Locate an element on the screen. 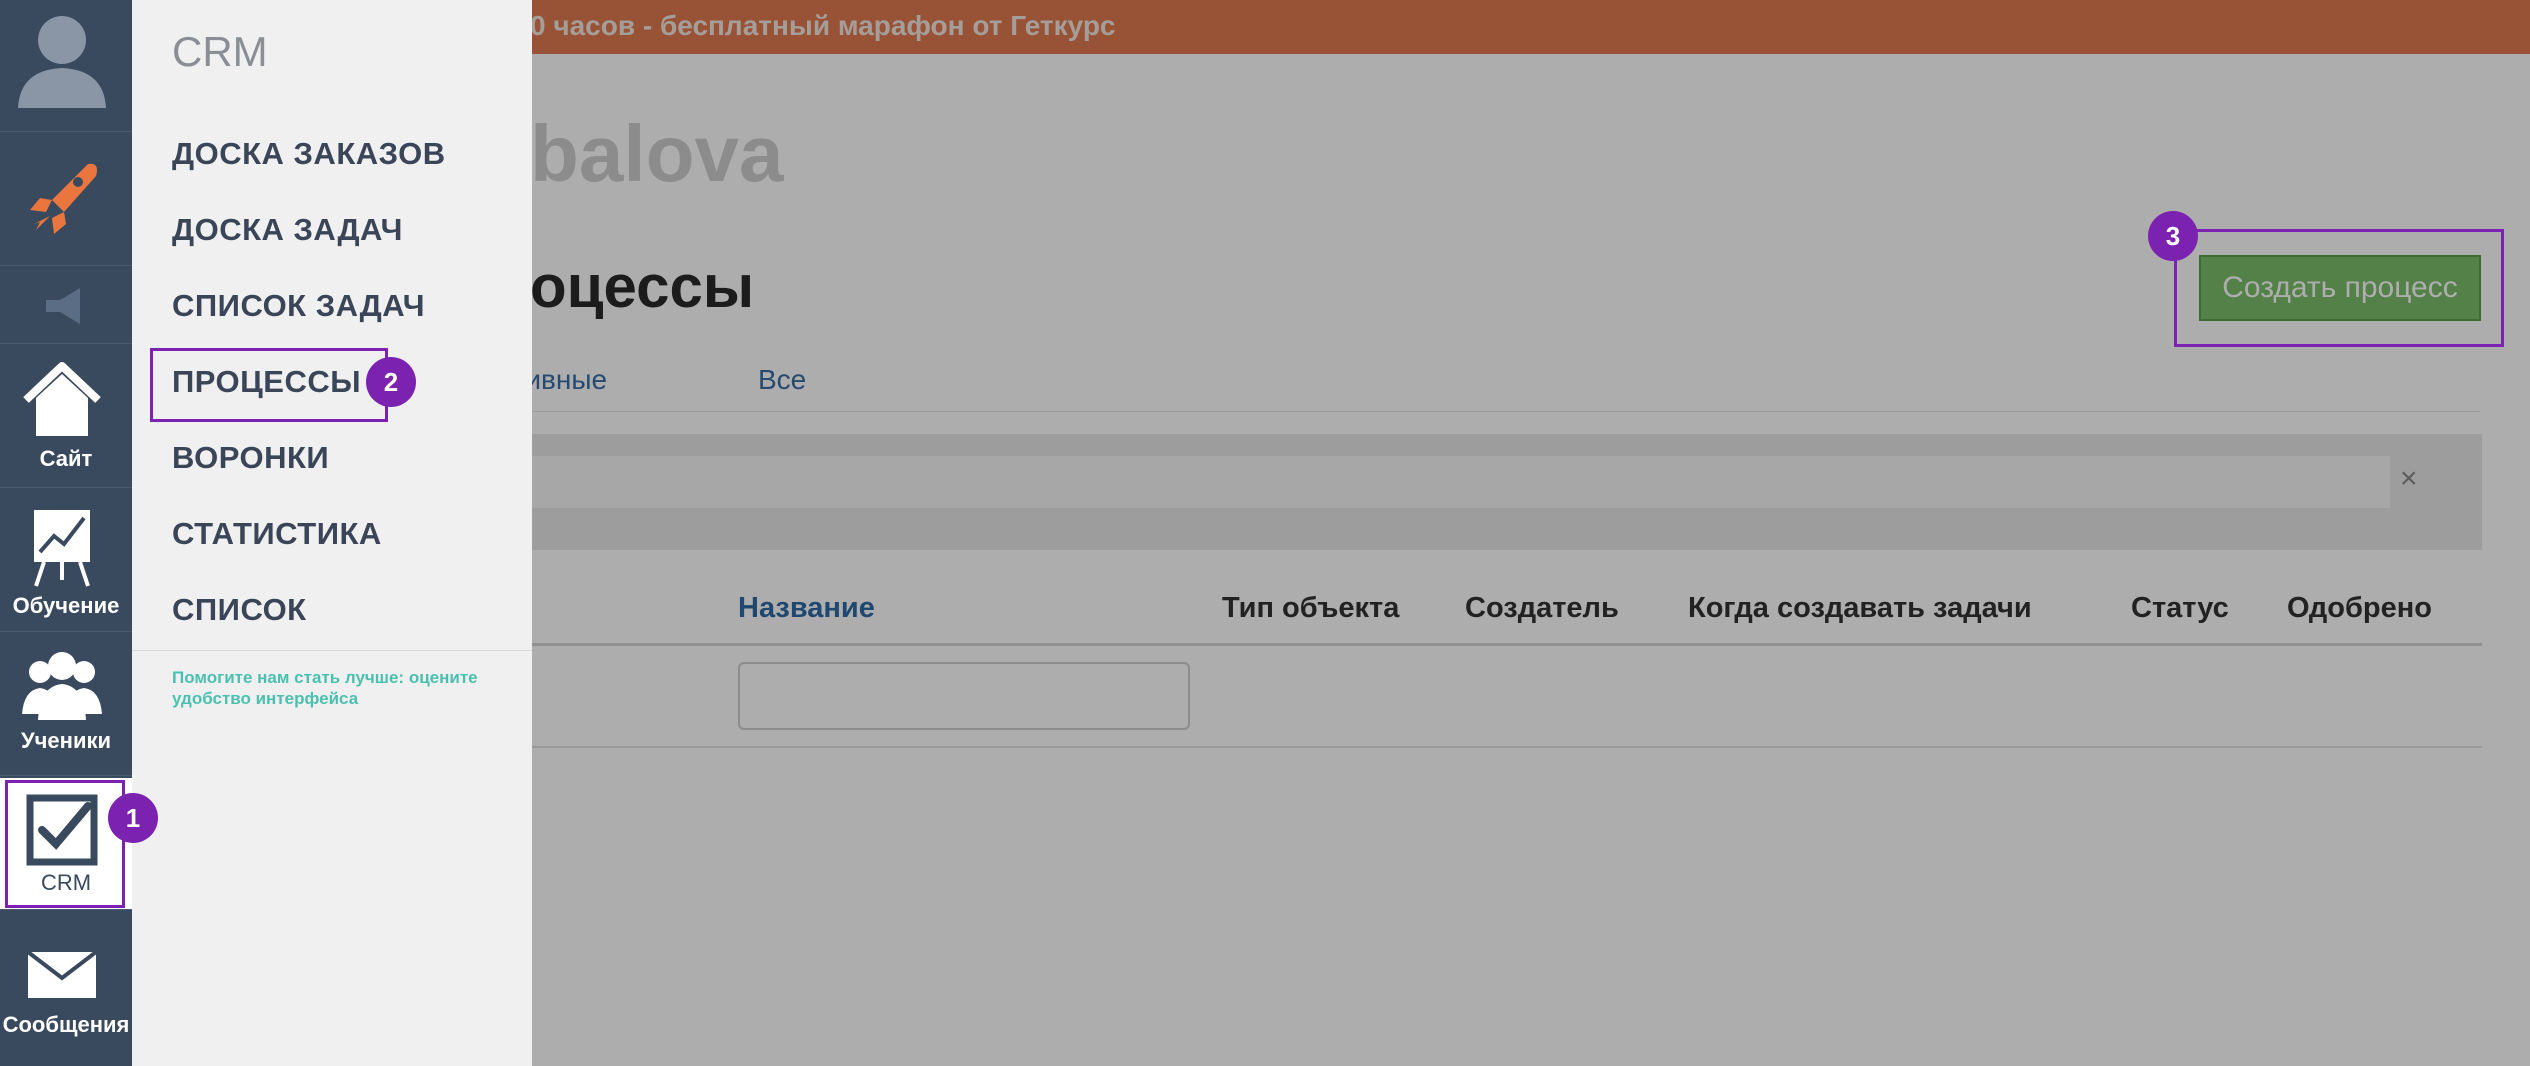 The width and height of the screenshot is (2530, 1066). highlight-create-process is located at coordinates (2339, 288).